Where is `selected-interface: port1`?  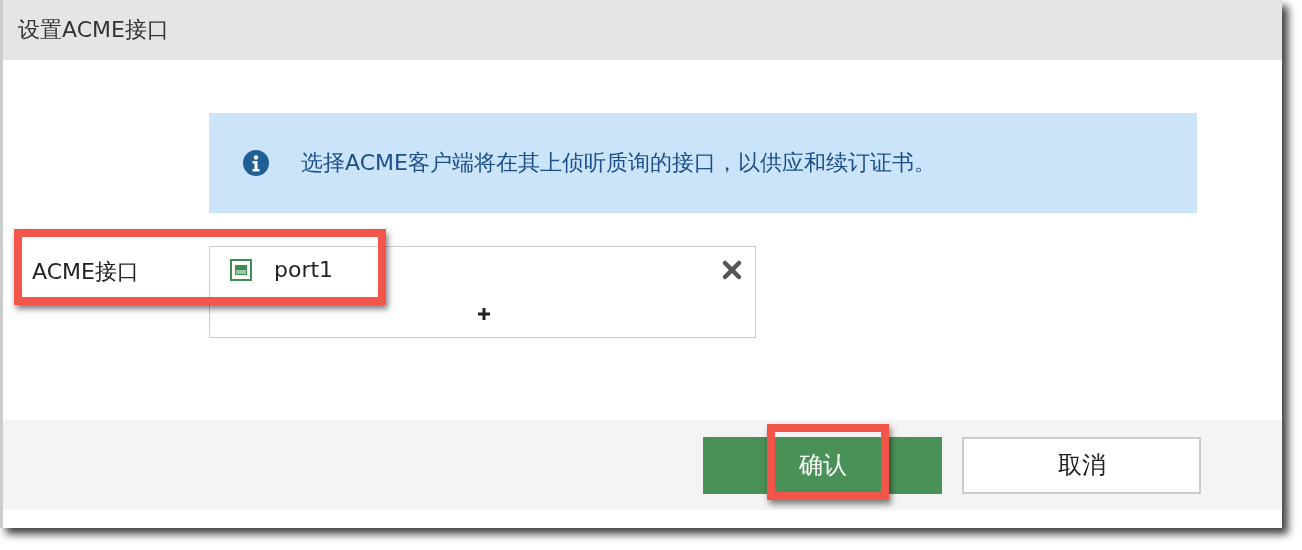
selected-interface: port1 is located at coordinates (304, 269).